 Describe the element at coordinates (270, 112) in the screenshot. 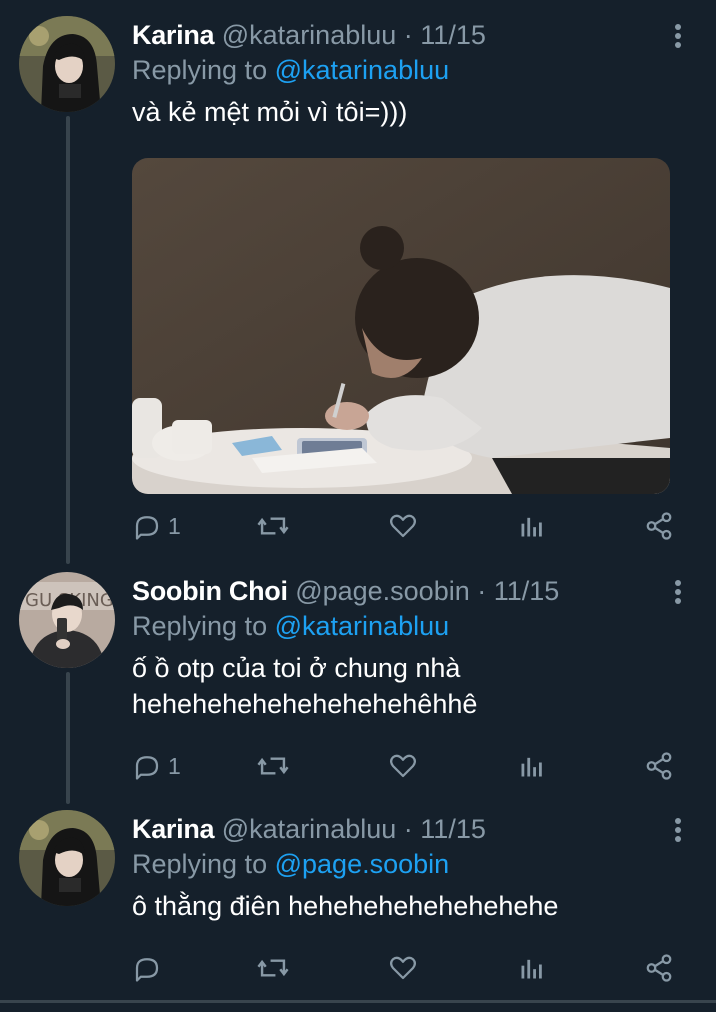

I see `tweet-text: và kẻ mệt mỏi vì tôi=)))` at that location.